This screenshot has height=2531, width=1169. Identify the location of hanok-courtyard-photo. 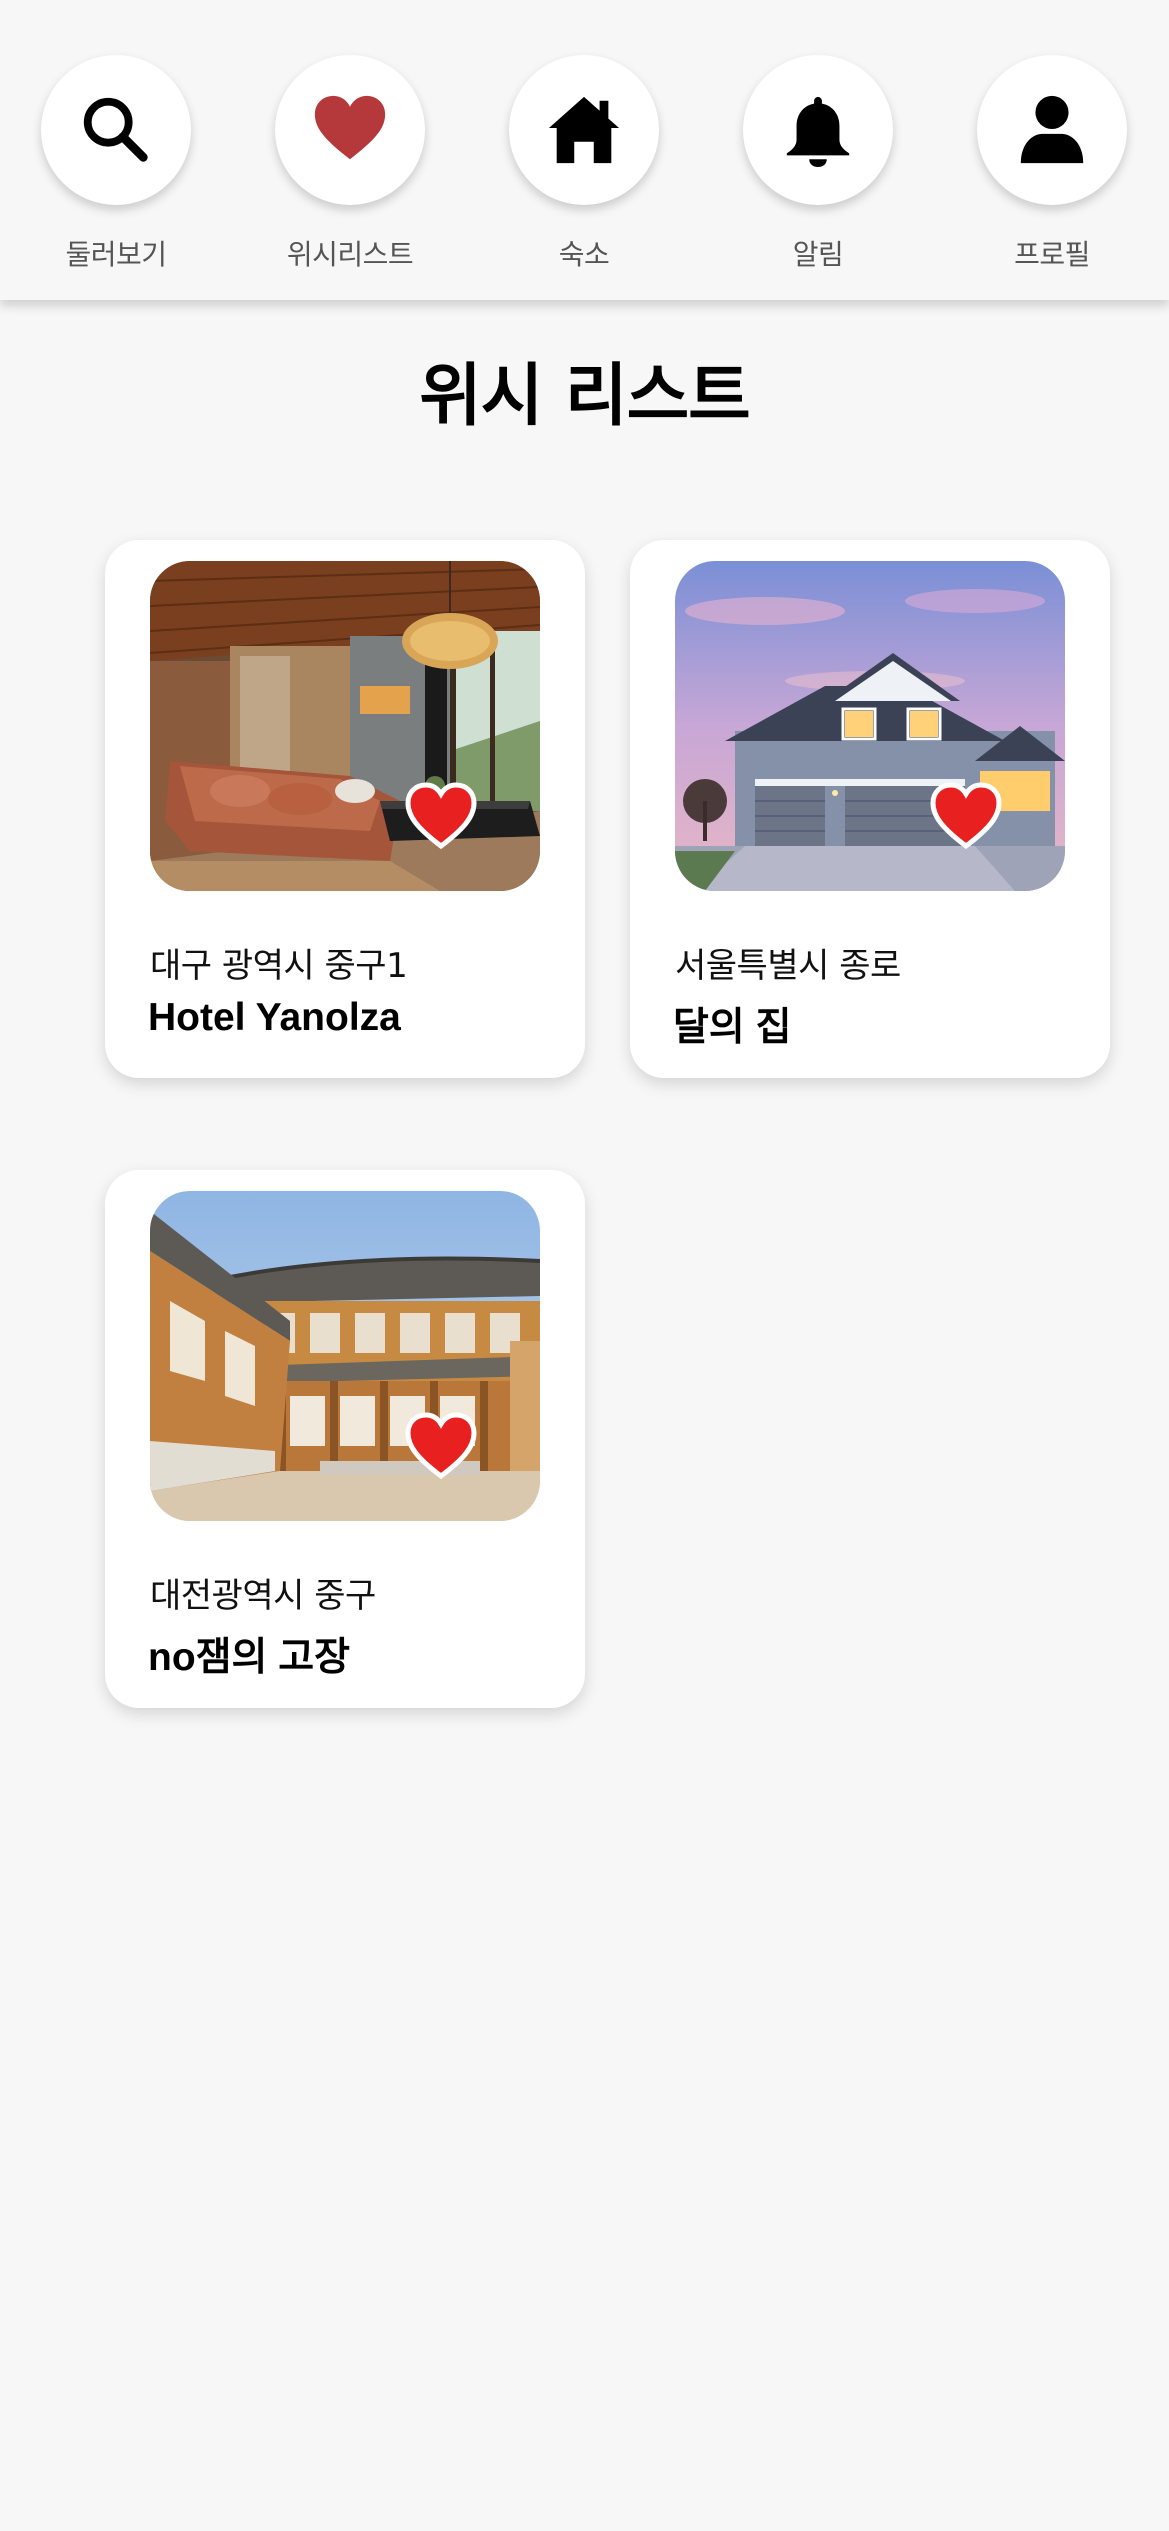
(345, 1356).